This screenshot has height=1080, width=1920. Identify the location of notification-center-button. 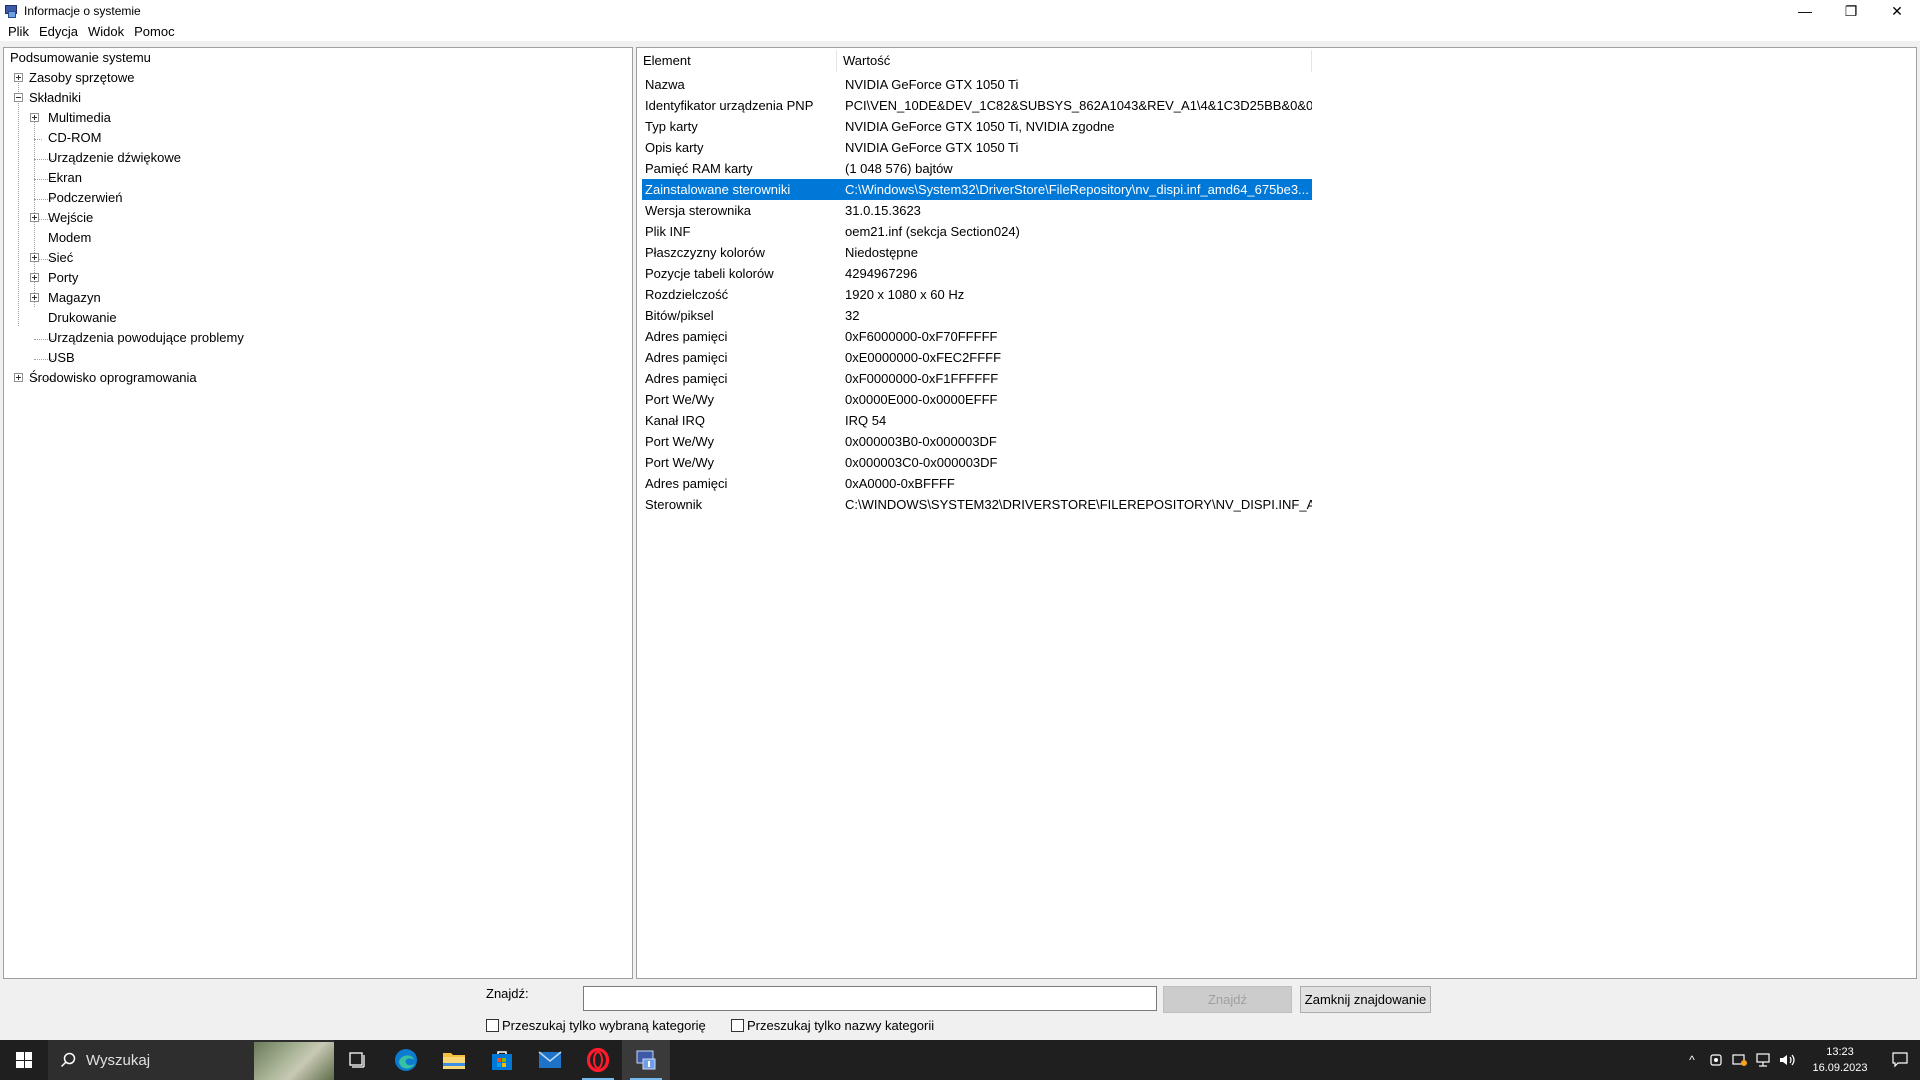
(1900, 1060).